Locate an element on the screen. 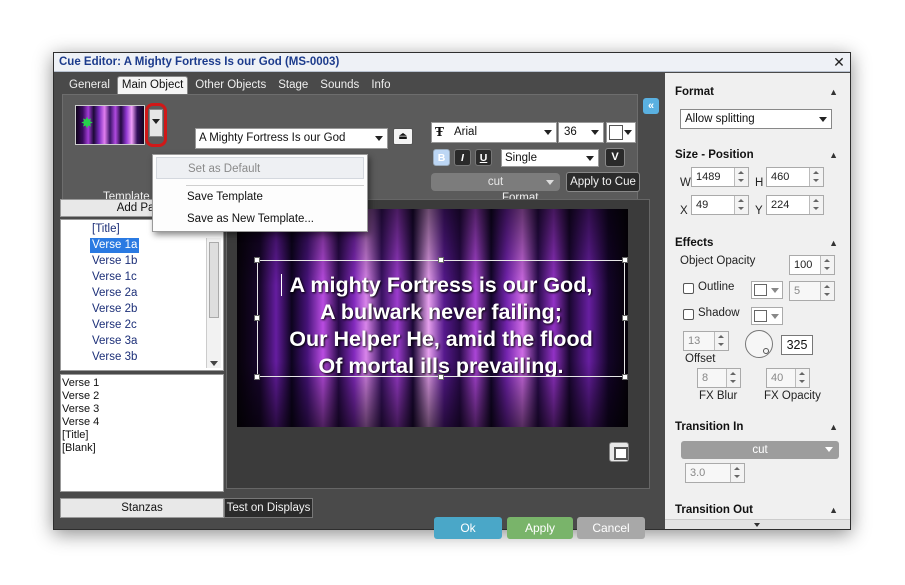 The image size is (905, 585). stanzas-button: Stanzas is located at coordinates (142, 508).